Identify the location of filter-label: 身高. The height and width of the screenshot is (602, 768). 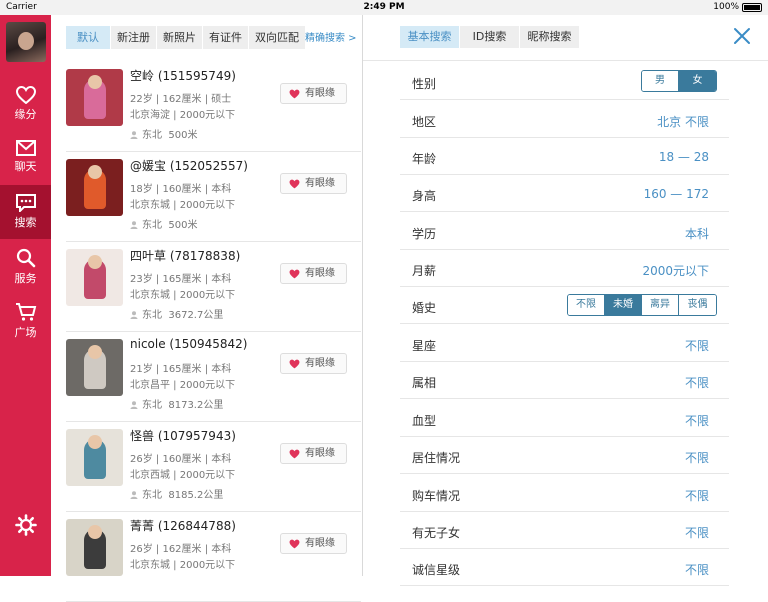
(424, 196).